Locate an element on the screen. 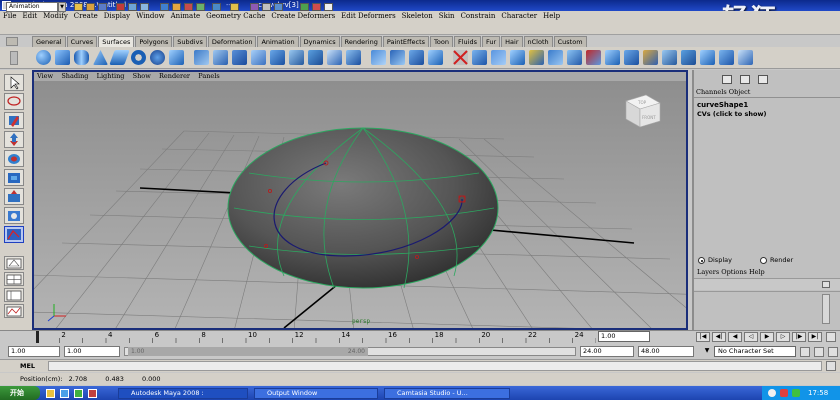 This screenshot has height=400, width=840. rebuild-surfaces-icon is located at coordinates (631, 57).